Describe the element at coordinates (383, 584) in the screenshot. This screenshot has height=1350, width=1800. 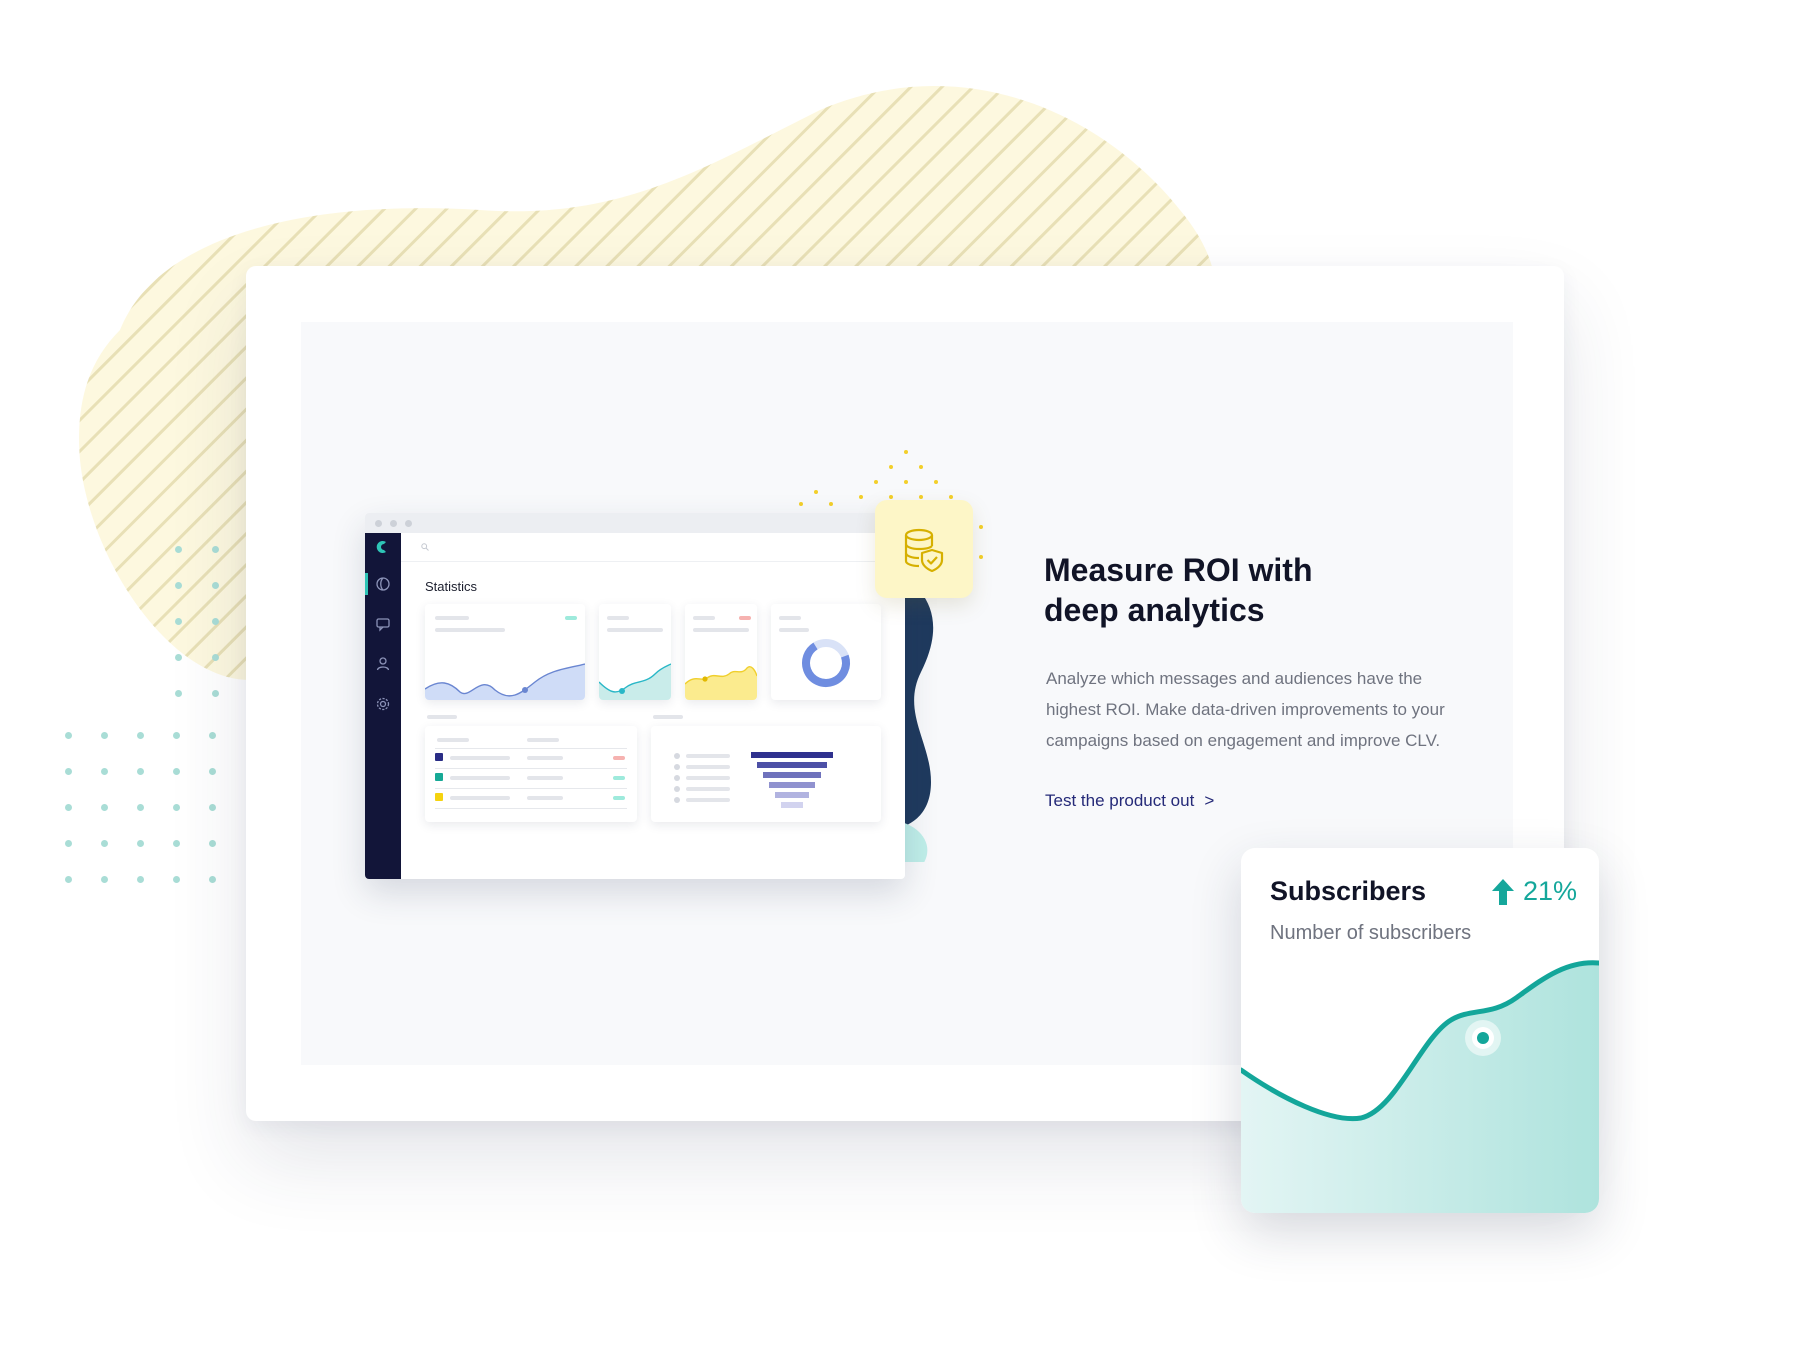
I see `globe-icon` at that location.